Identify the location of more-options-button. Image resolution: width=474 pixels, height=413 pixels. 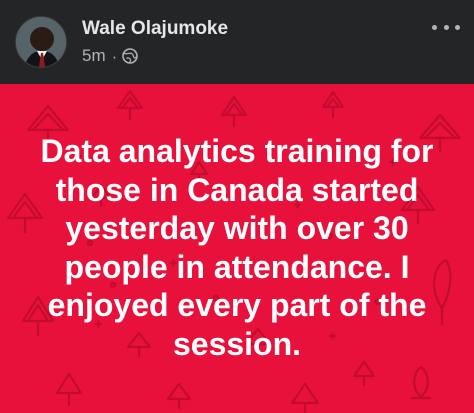
(446, 27).